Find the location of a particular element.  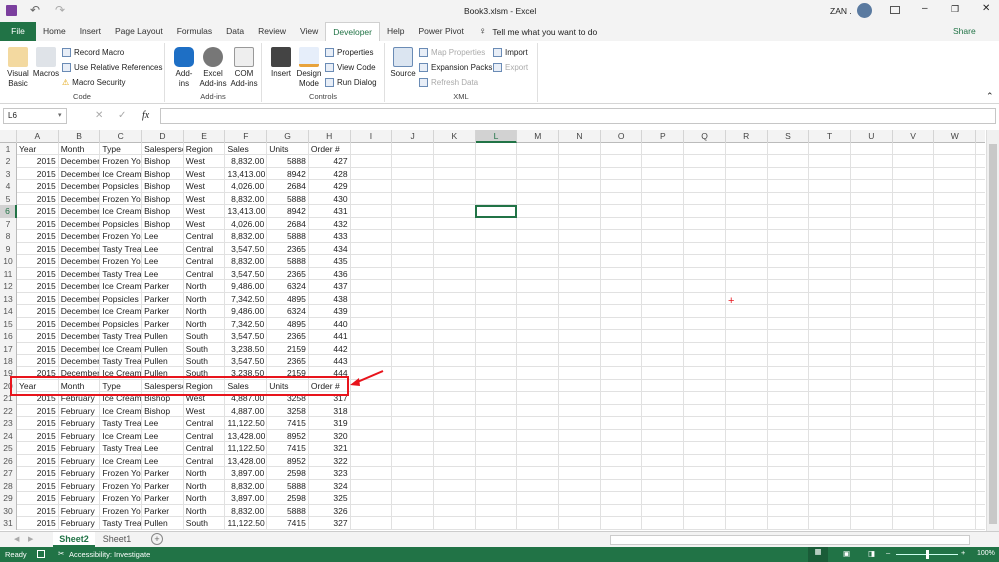

cell-E12: North is located at coordinates (205, 286).